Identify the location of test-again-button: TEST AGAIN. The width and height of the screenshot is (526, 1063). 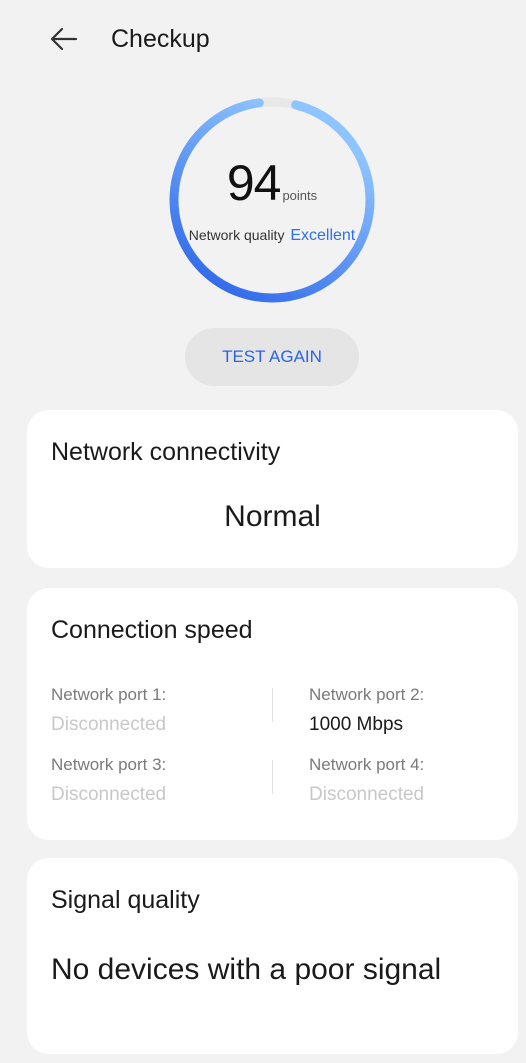
(272, 357).